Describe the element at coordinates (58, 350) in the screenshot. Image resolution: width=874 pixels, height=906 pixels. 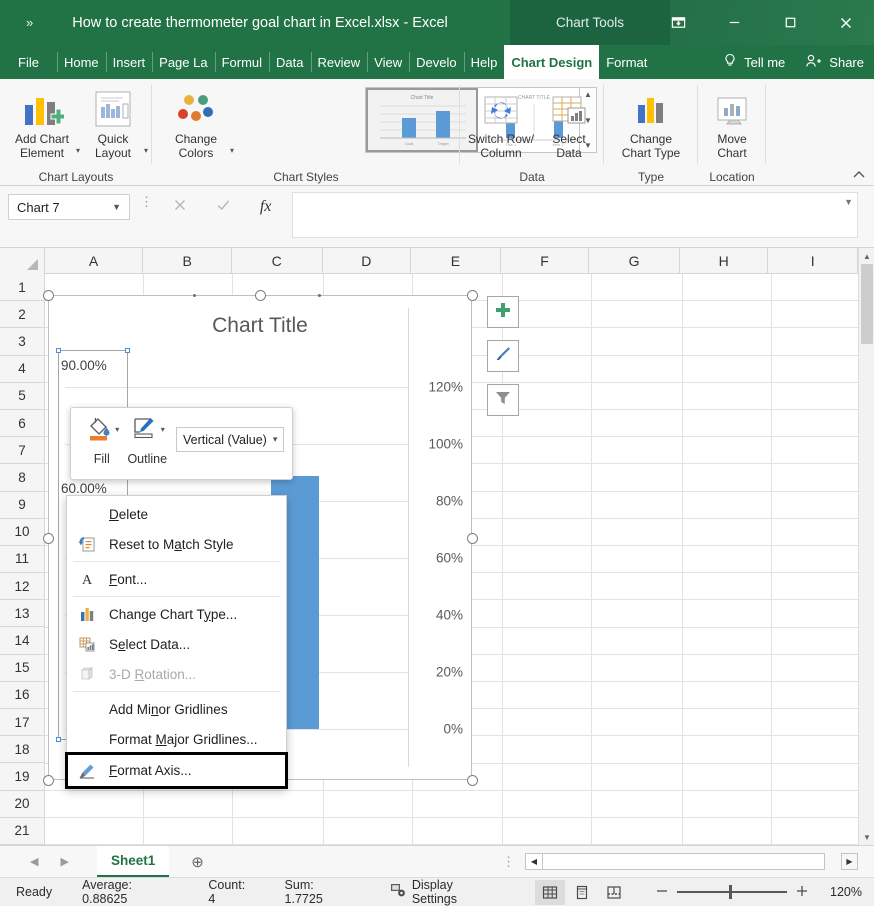
I see `axis-handle-tl` at that location.